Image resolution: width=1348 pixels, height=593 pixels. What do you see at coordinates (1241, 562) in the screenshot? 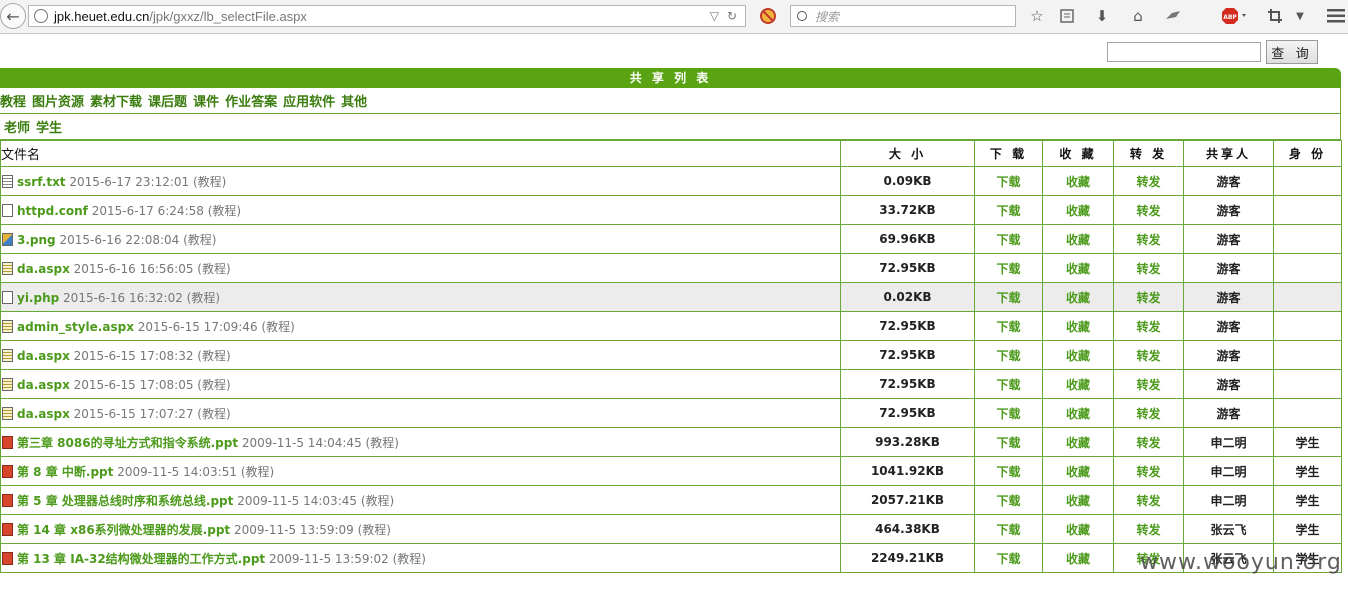
I see `watermark: www.wooyun.org` at bounding box center [1241, 562].